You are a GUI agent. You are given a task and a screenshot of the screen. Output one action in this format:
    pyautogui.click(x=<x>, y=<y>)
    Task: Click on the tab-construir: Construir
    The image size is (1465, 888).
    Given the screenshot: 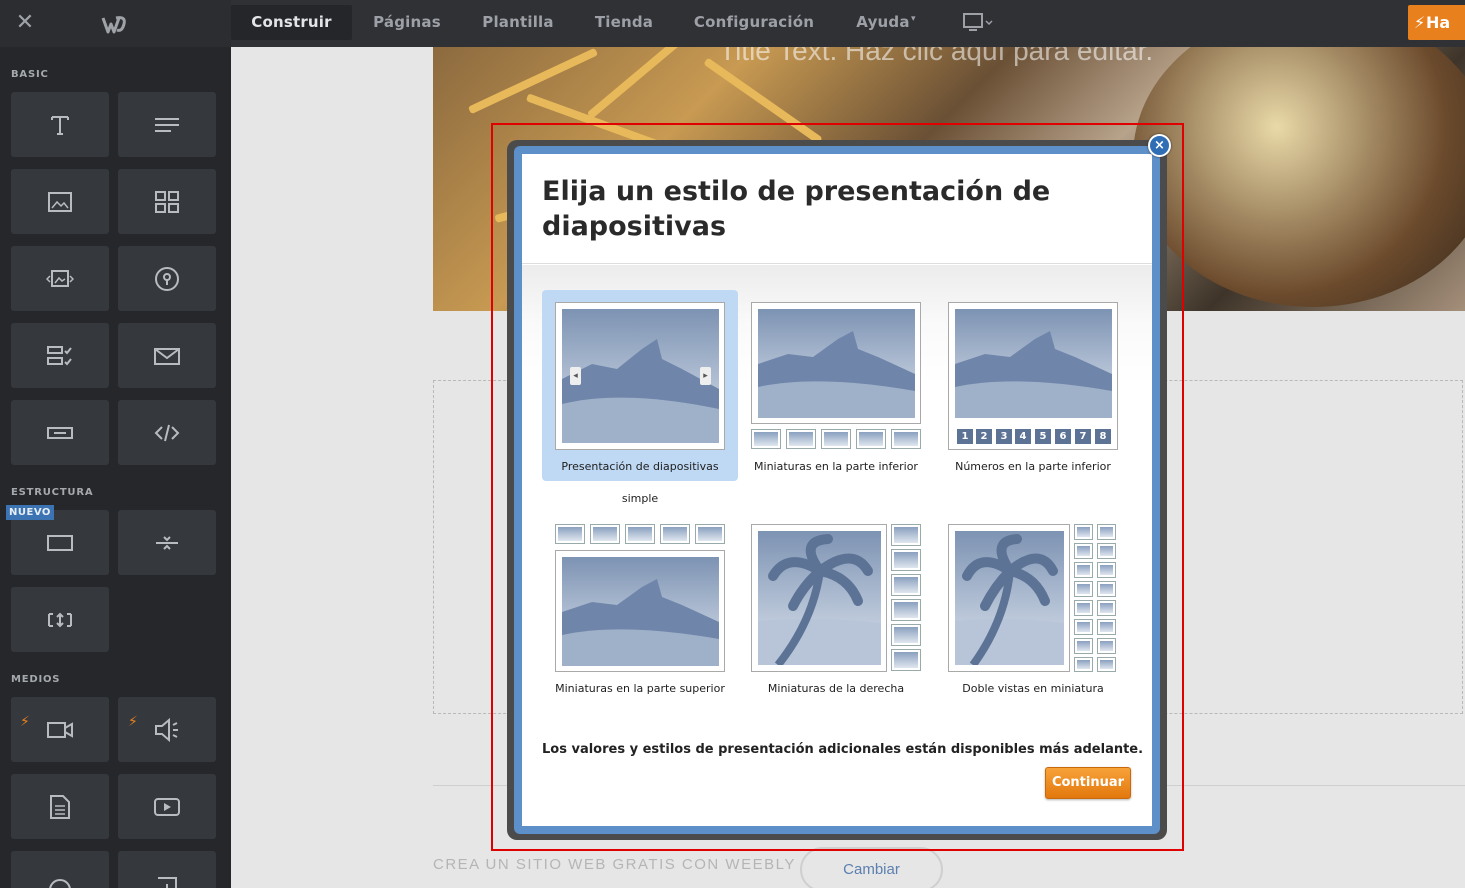 What is the action you would take?
    pyautogui.click(x=291, y=22)
    